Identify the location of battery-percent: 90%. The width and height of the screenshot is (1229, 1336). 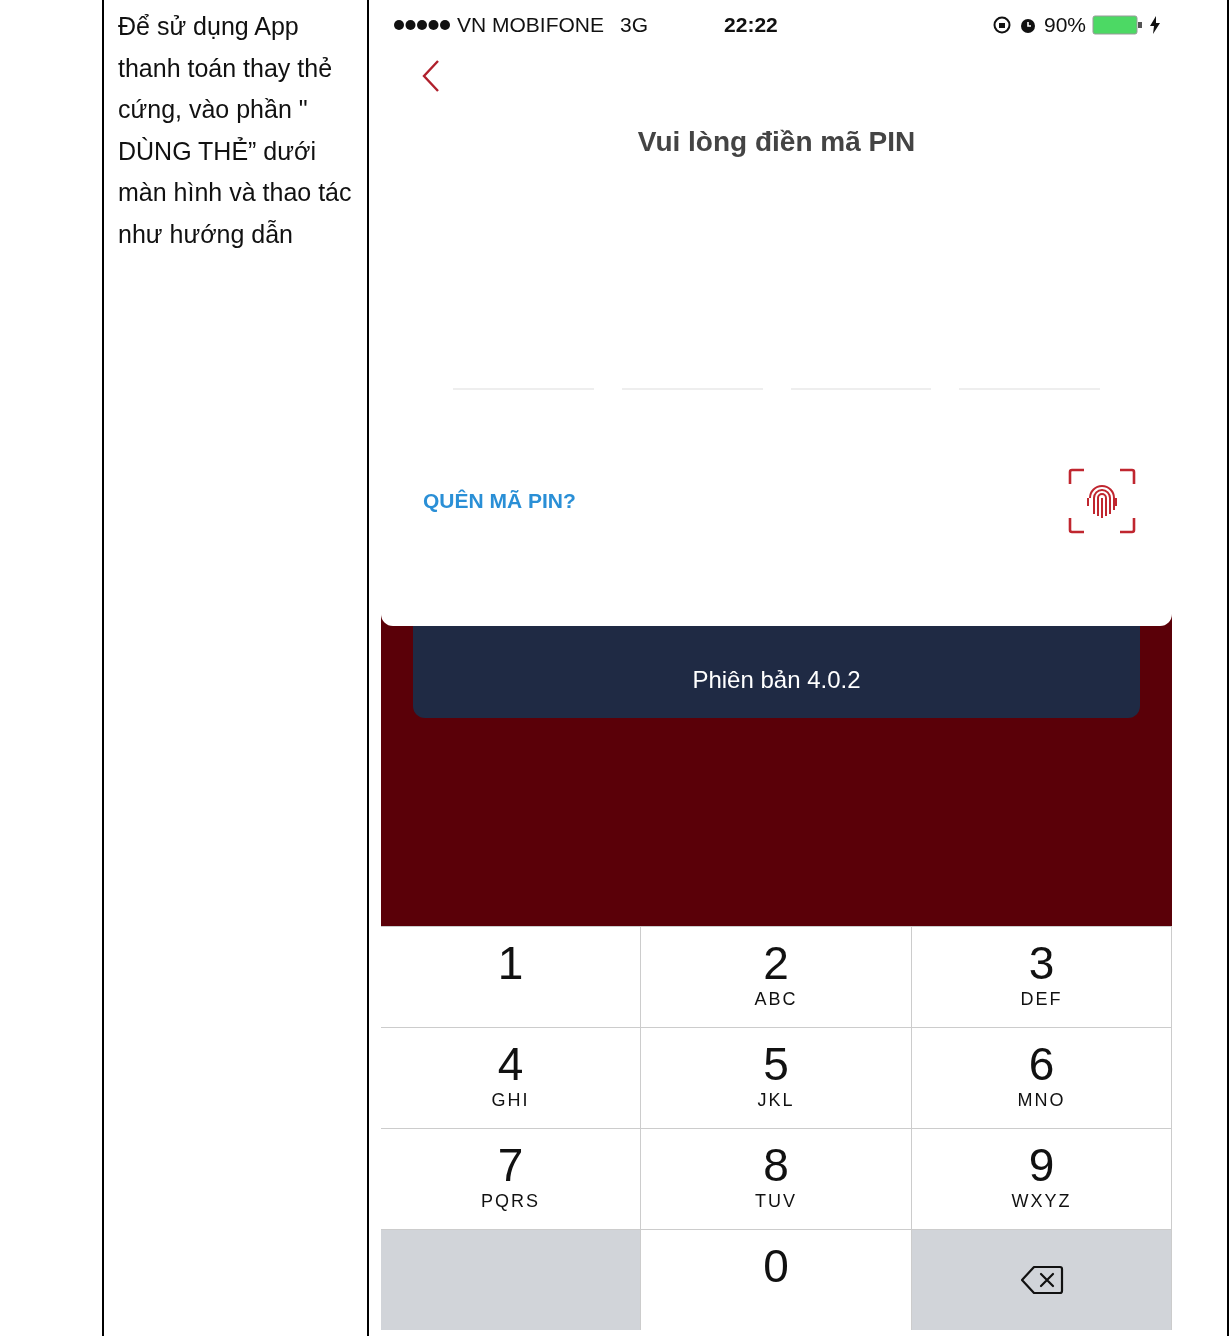
(1064, 25).